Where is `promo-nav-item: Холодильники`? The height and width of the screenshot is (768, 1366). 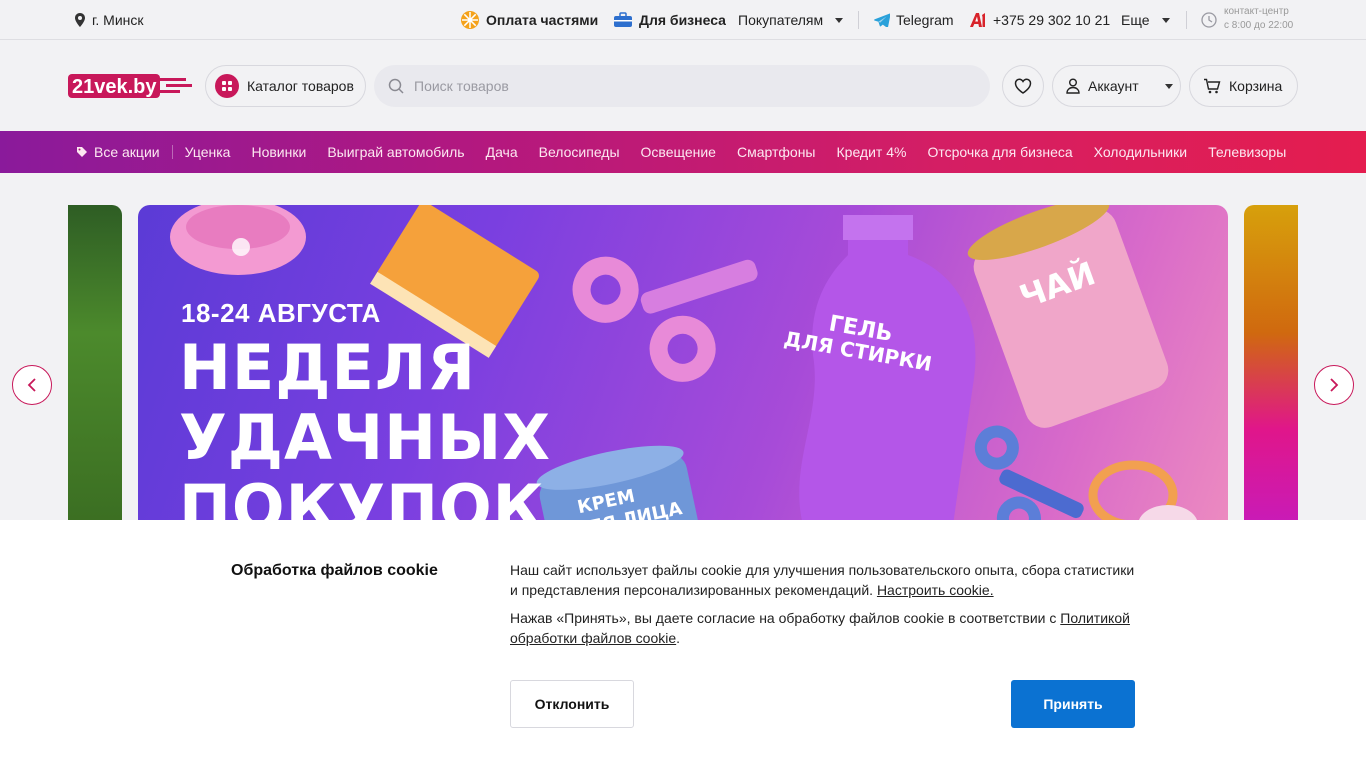 promo-nav-item: Холодильники is located at coordinates (1140, 152).